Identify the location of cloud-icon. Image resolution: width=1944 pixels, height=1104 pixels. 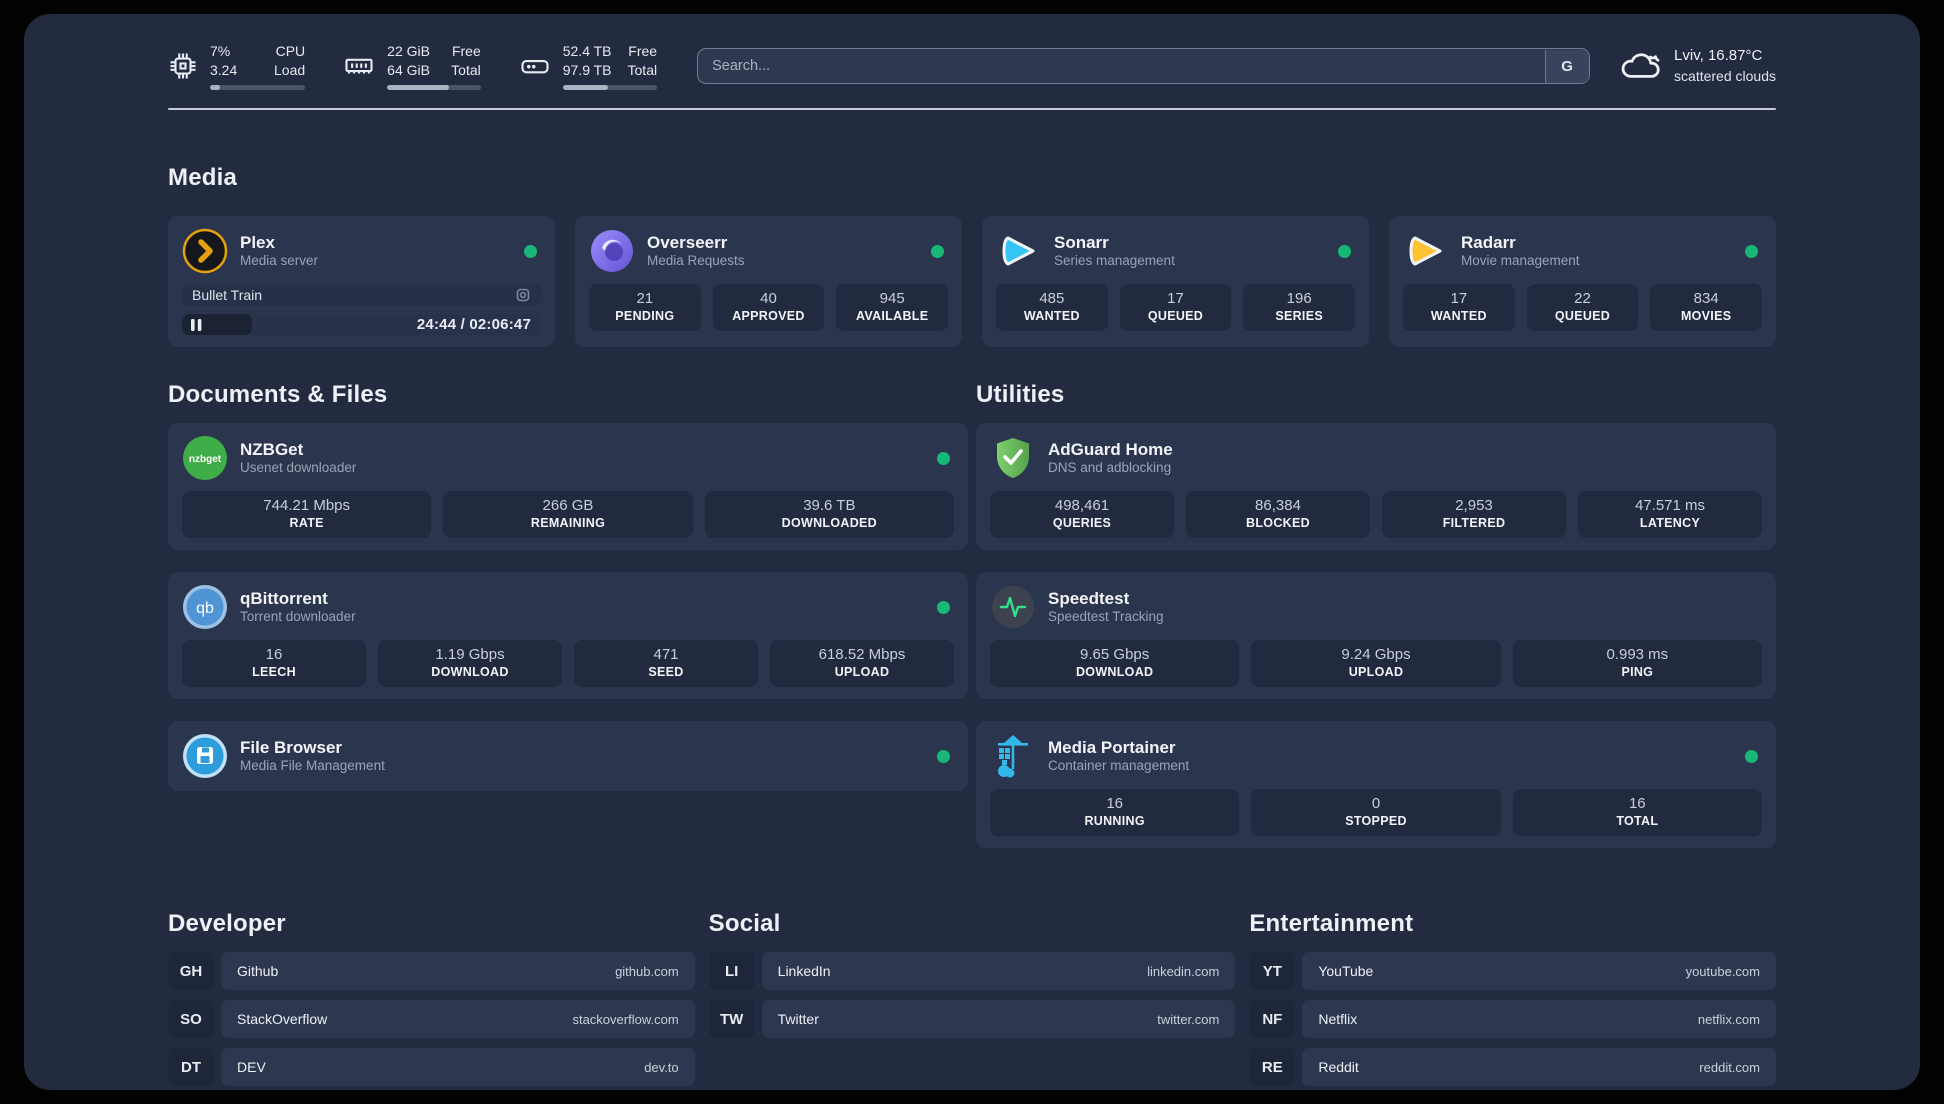
(1640, 66).